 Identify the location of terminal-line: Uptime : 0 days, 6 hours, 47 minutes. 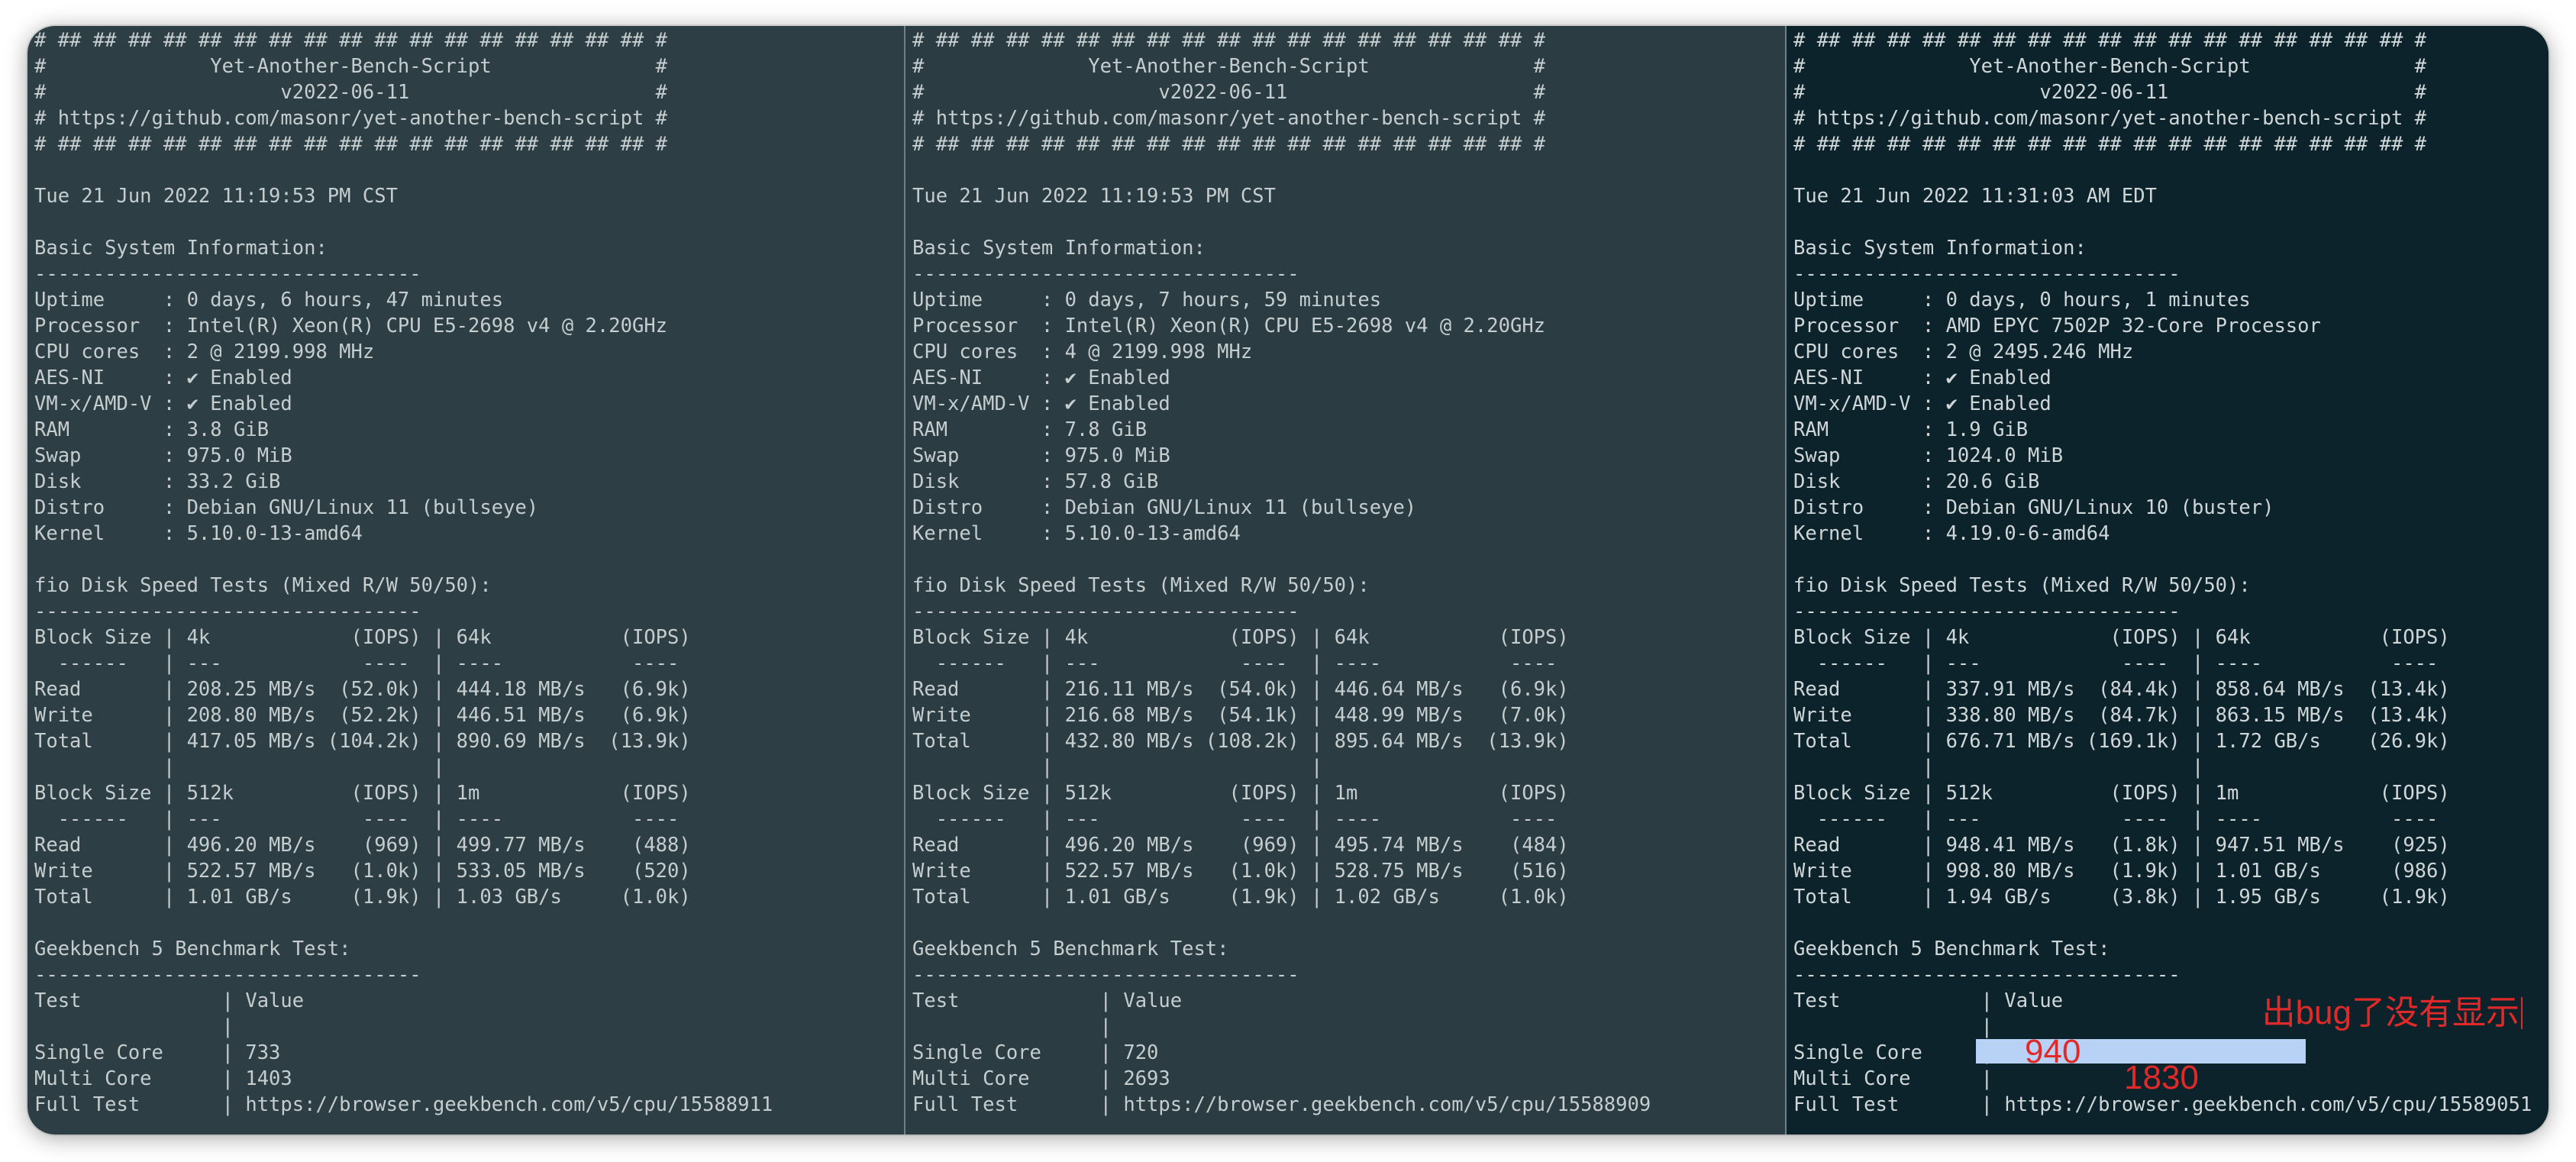
(269, 300).